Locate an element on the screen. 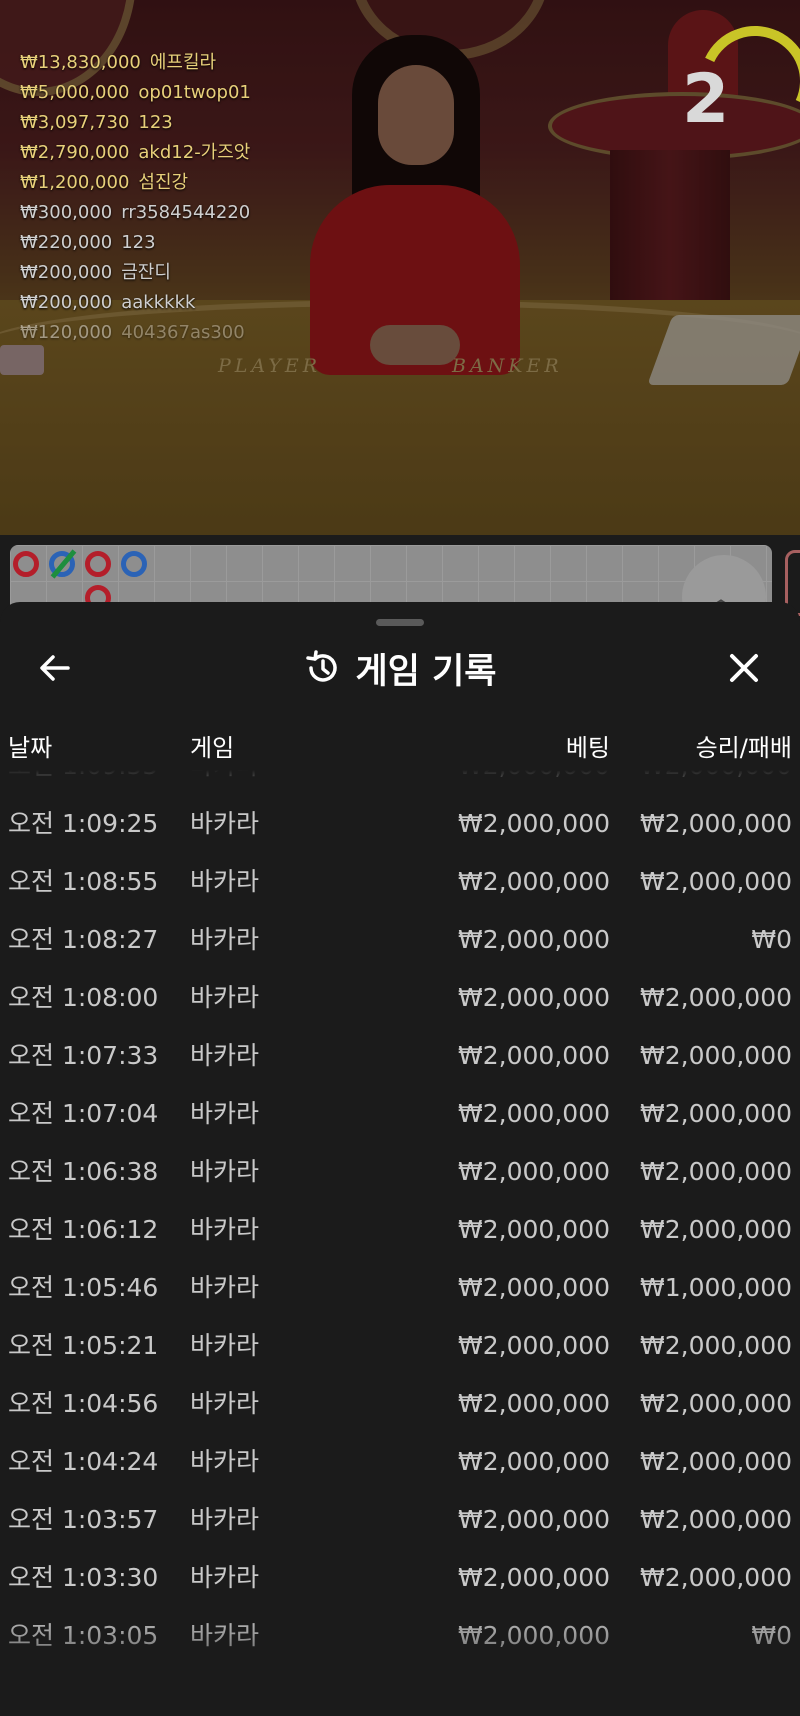 The width and height of the screenshot is (800, 1716). list-top-fade is located at coordinates (400, 785).